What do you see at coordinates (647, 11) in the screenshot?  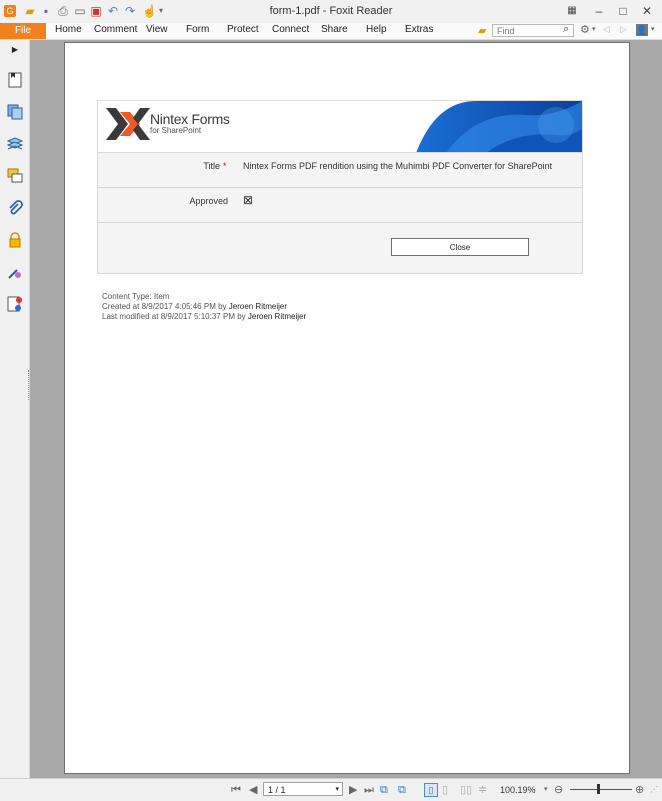 I see `close-window-button: ✕` at bounding box center [647, 11].